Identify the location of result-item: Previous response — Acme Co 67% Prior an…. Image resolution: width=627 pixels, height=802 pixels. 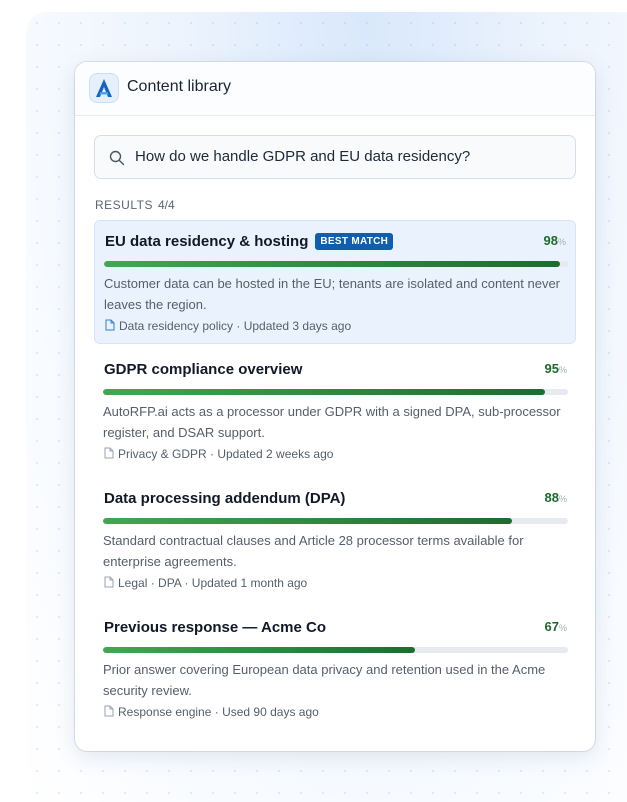
(335, 669).